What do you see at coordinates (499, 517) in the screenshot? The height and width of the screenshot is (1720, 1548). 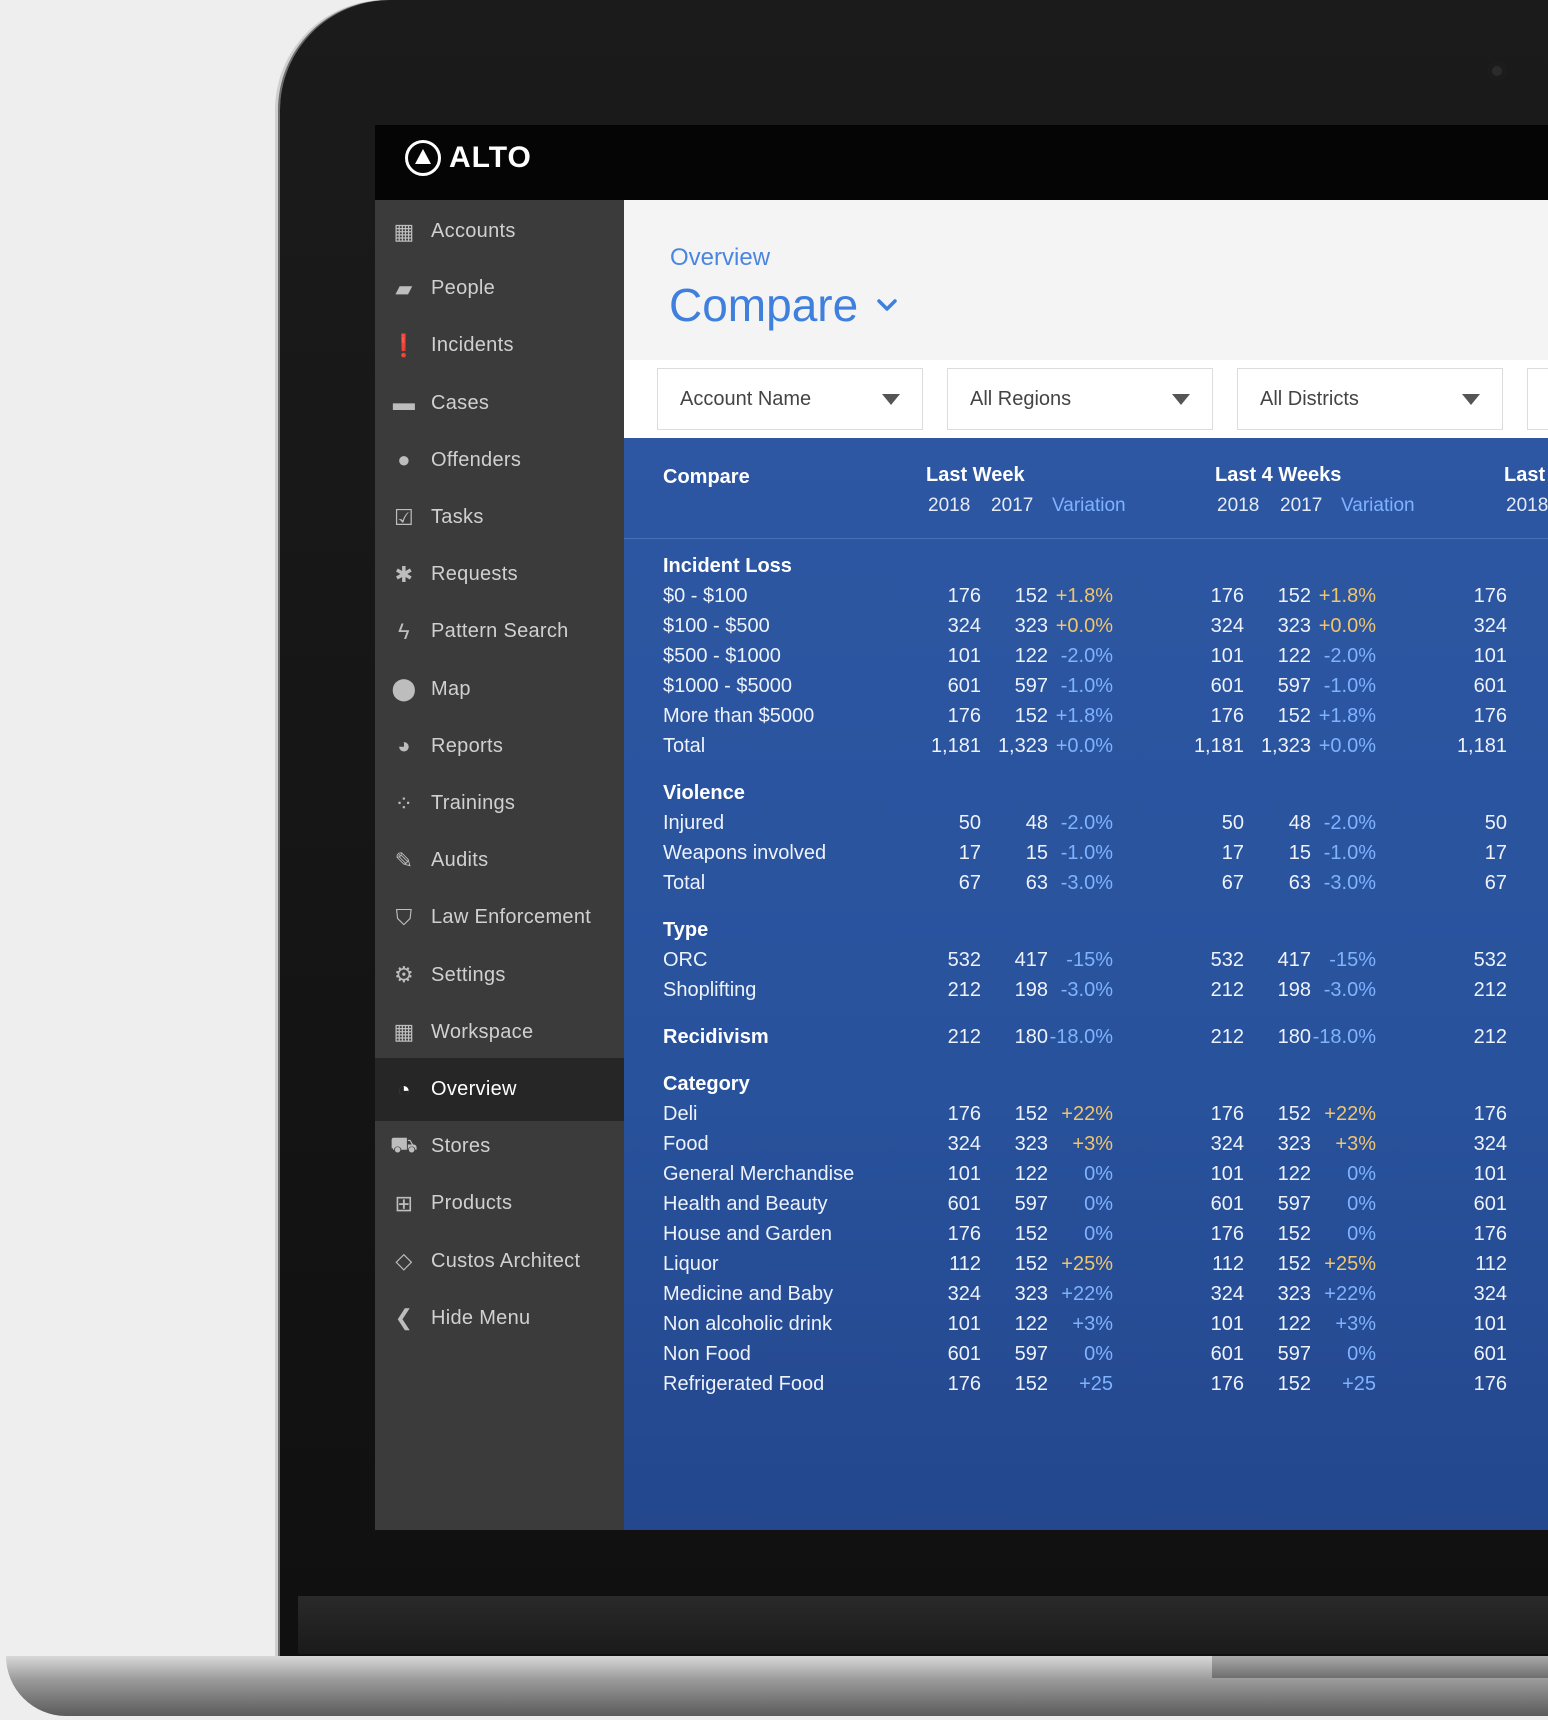 I see `sidebar-item-tasks: ☑ Tasks` at bounding box center [499, 517].